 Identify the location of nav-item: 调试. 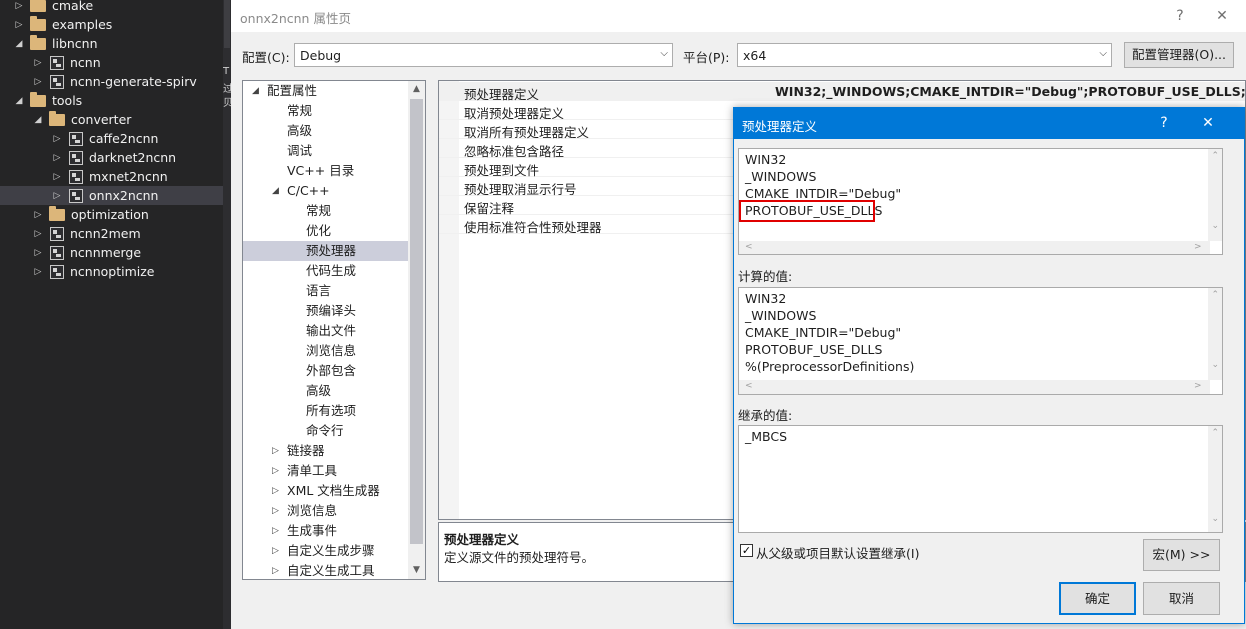
(325, 151).